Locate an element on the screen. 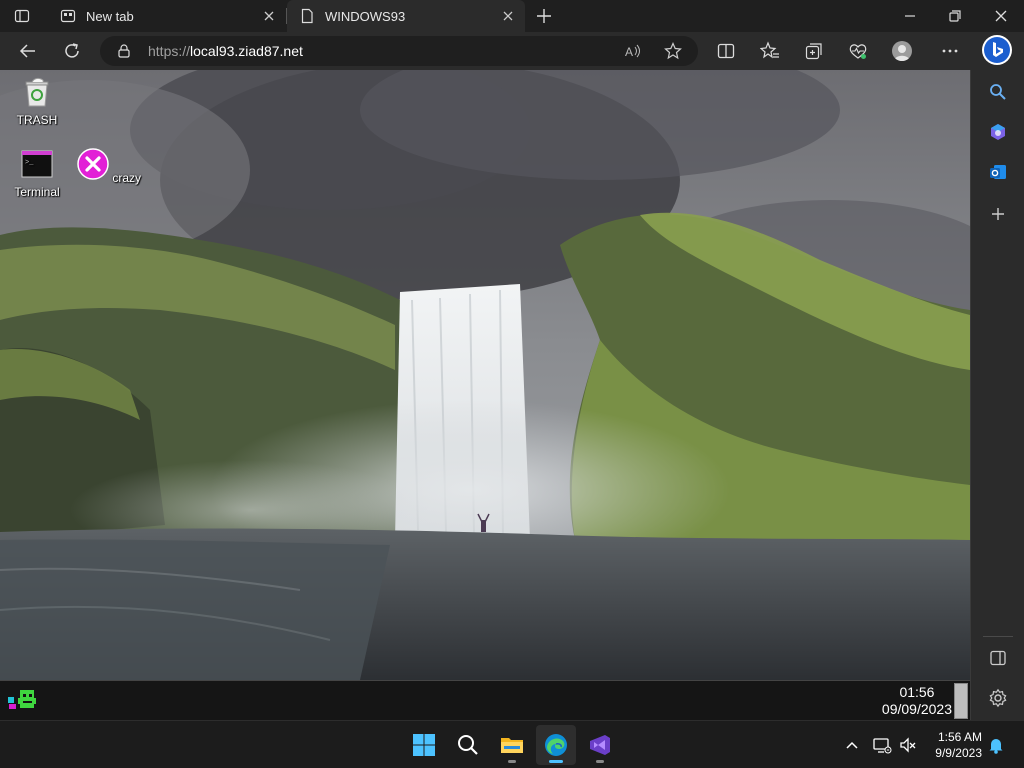 The width and height of the screenshot is (1024, 768). tab-new-tab: New tab is located at coordinates (167, 16).